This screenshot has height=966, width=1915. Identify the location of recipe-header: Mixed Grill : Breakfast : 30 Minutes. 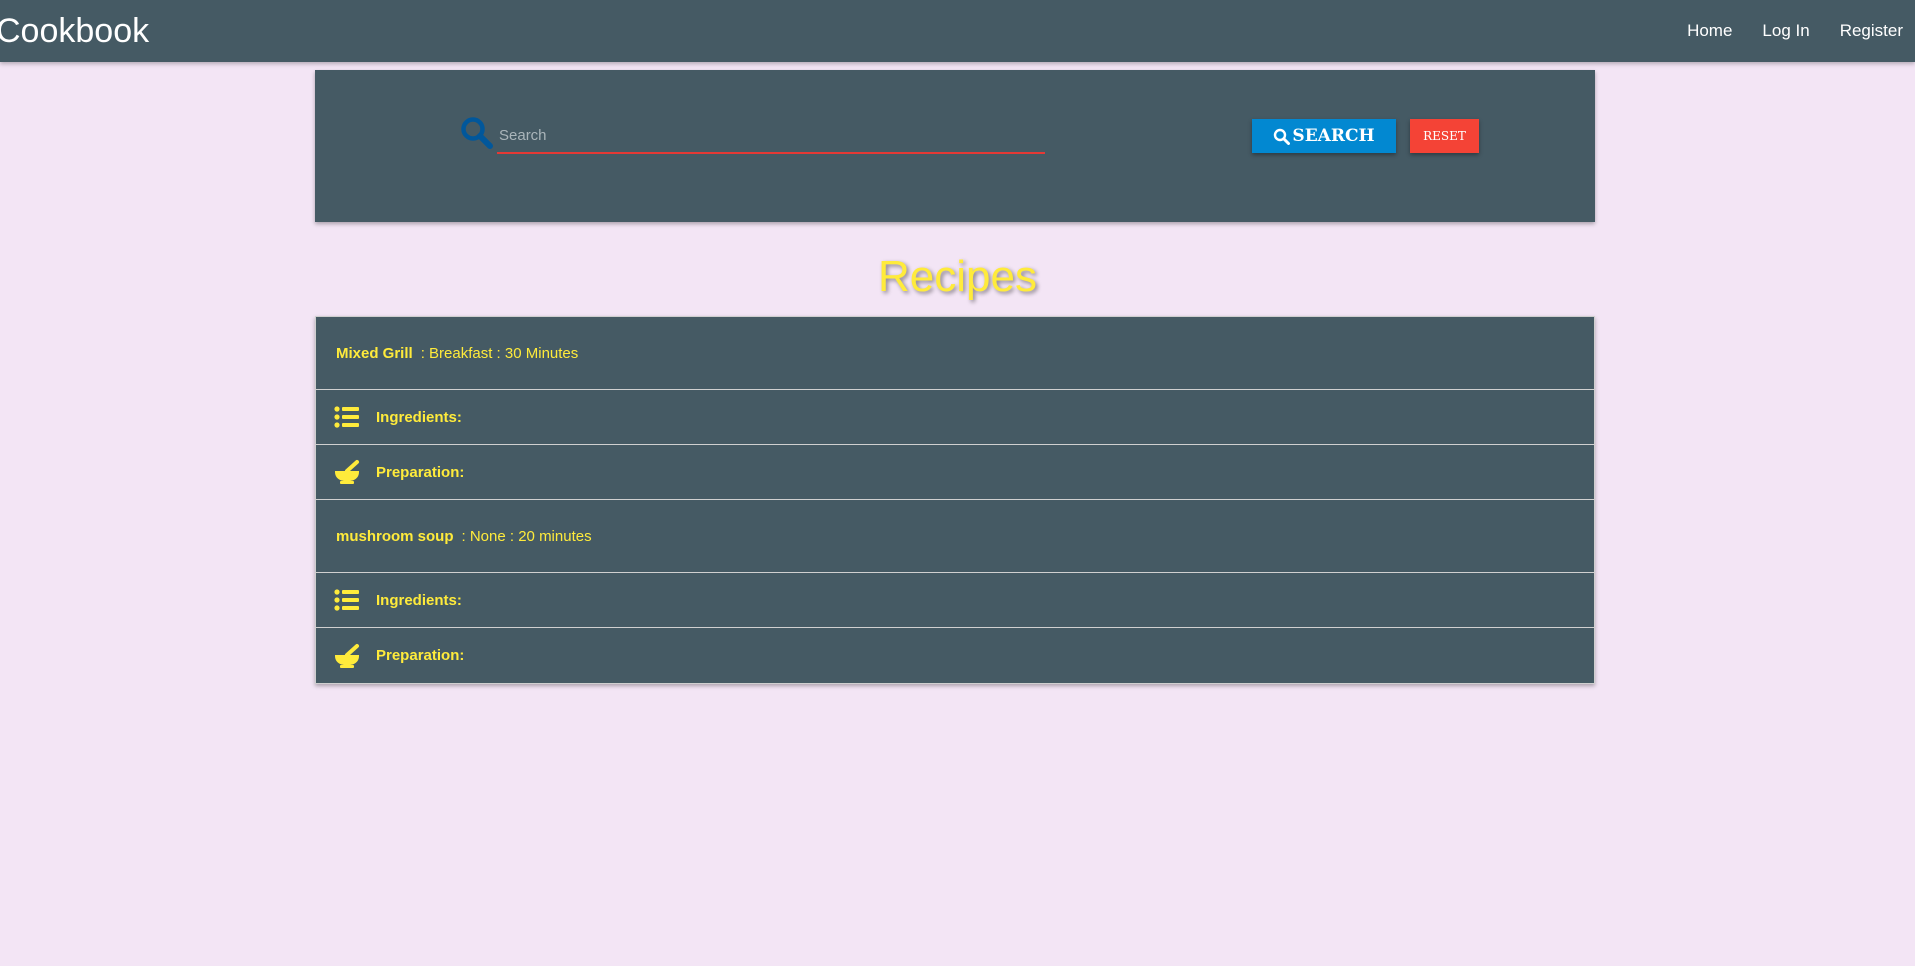
(955, 353).